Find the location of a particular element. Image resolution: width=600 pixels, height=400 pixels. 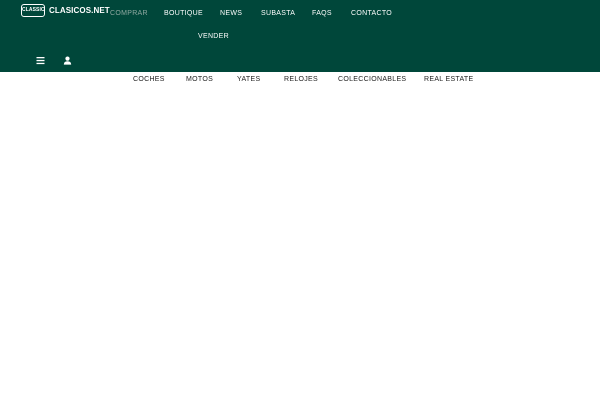

logo-badge: CLASSIC is located at coordinates (33, 10).